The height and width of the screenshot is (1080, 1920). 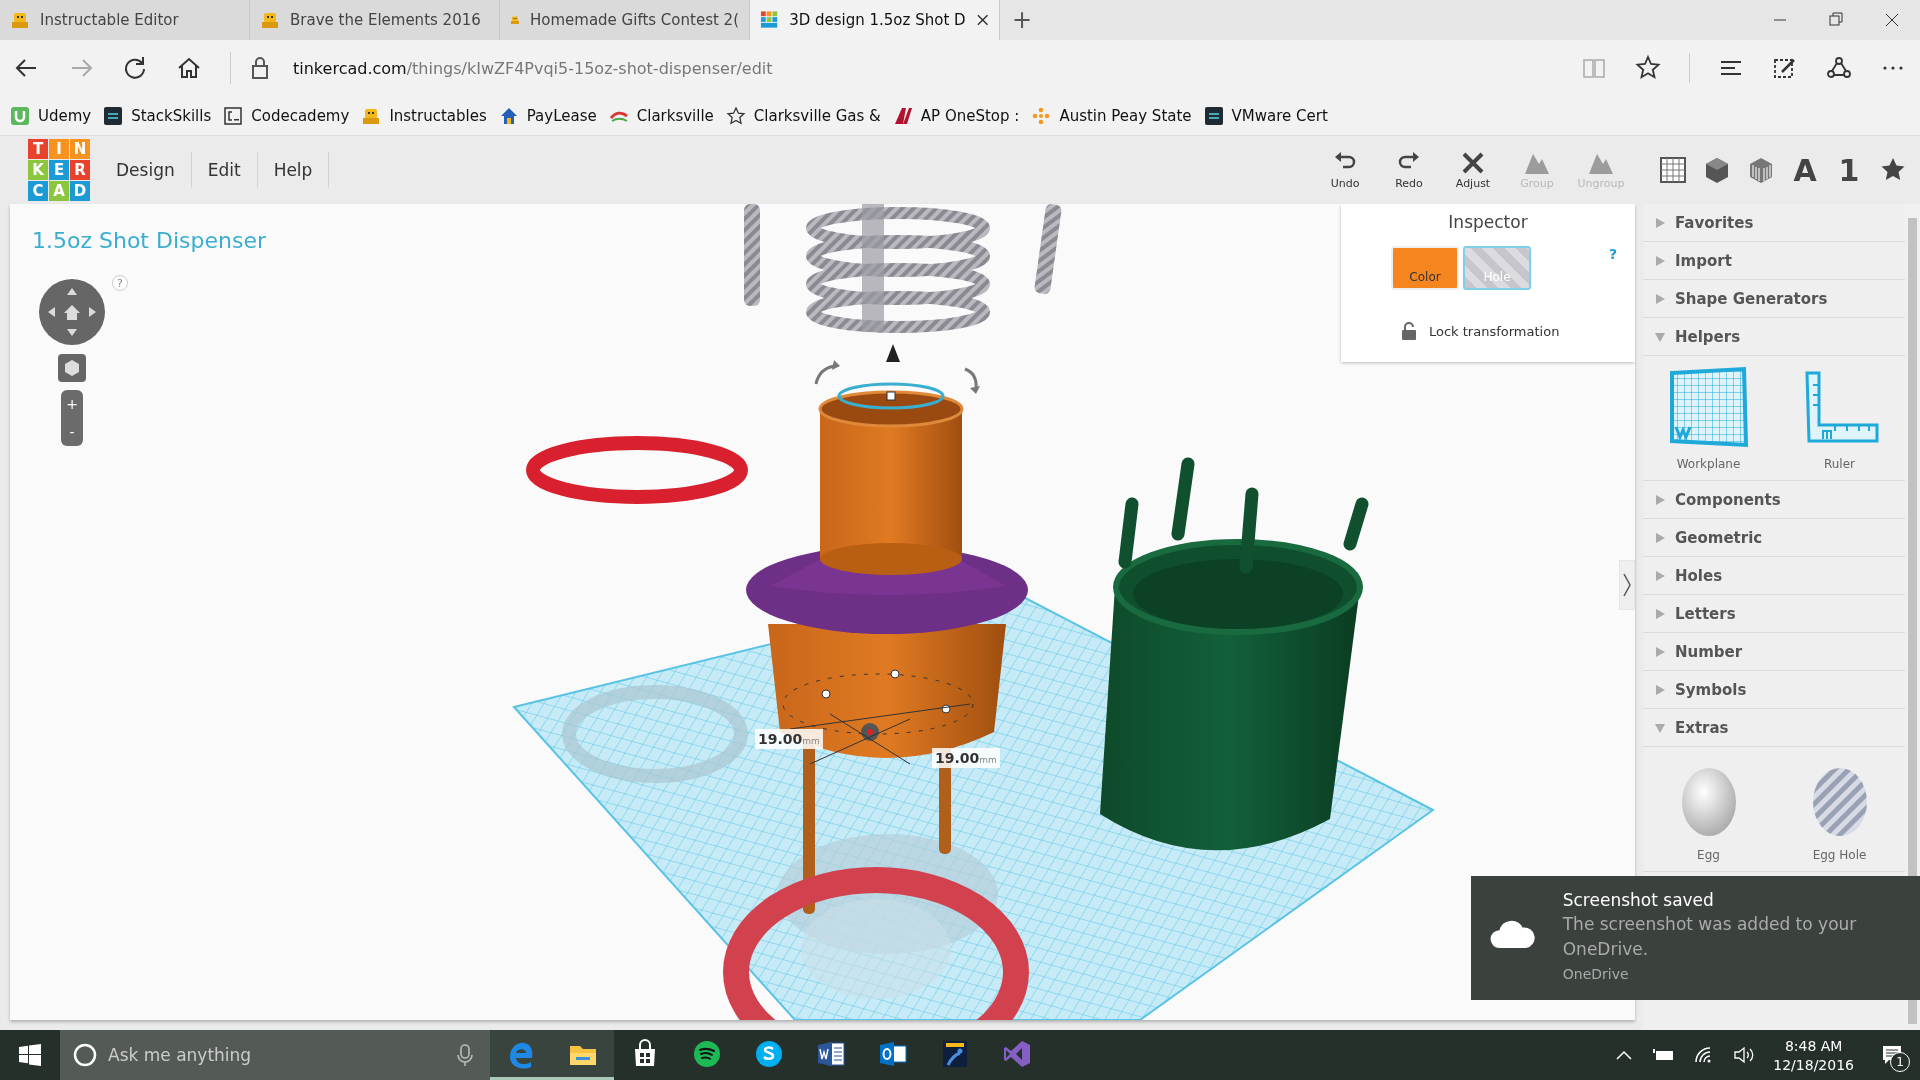 What do you see at coordinates (1627, 585) in the screenshot?
I see `collapse-handle` at bounding box center [1627, 585].